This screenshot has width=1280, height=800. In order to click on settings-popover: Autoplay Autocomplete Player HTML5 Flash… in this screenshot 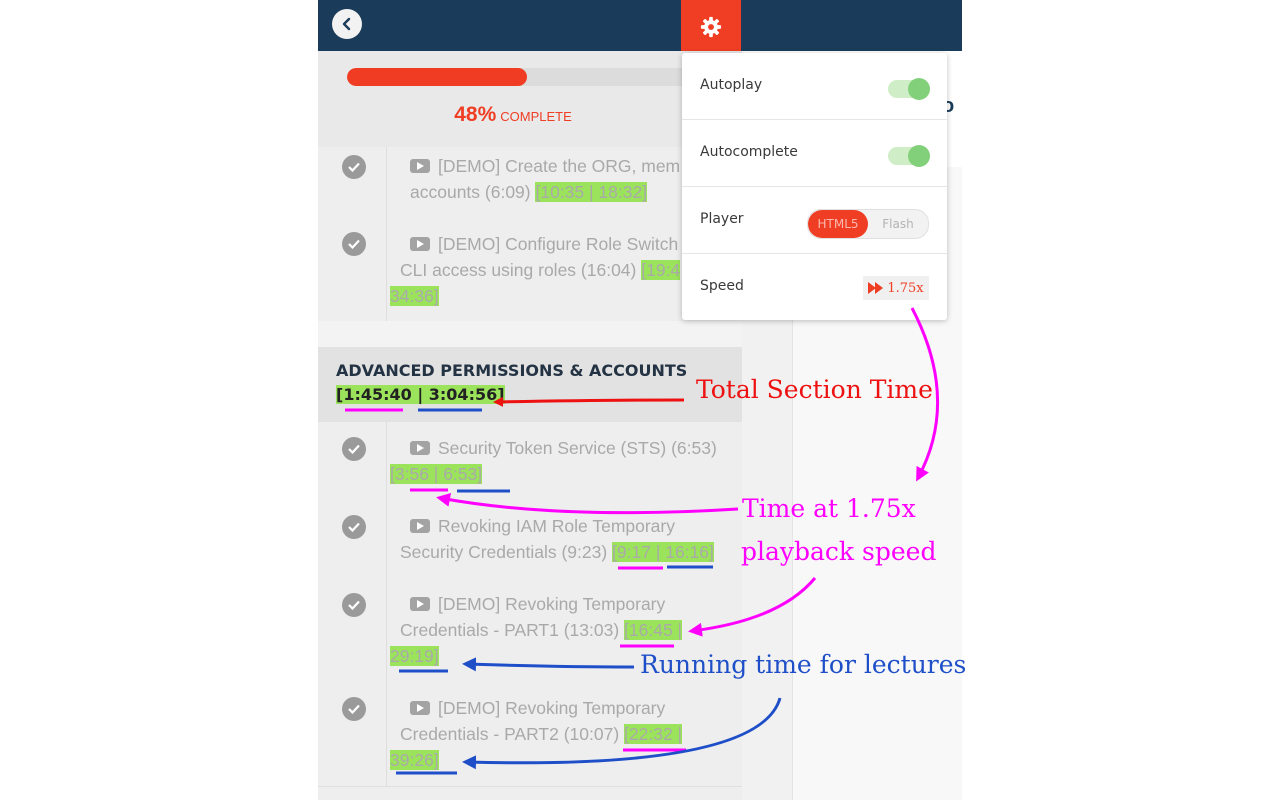, I will do `click(814, 186)`.